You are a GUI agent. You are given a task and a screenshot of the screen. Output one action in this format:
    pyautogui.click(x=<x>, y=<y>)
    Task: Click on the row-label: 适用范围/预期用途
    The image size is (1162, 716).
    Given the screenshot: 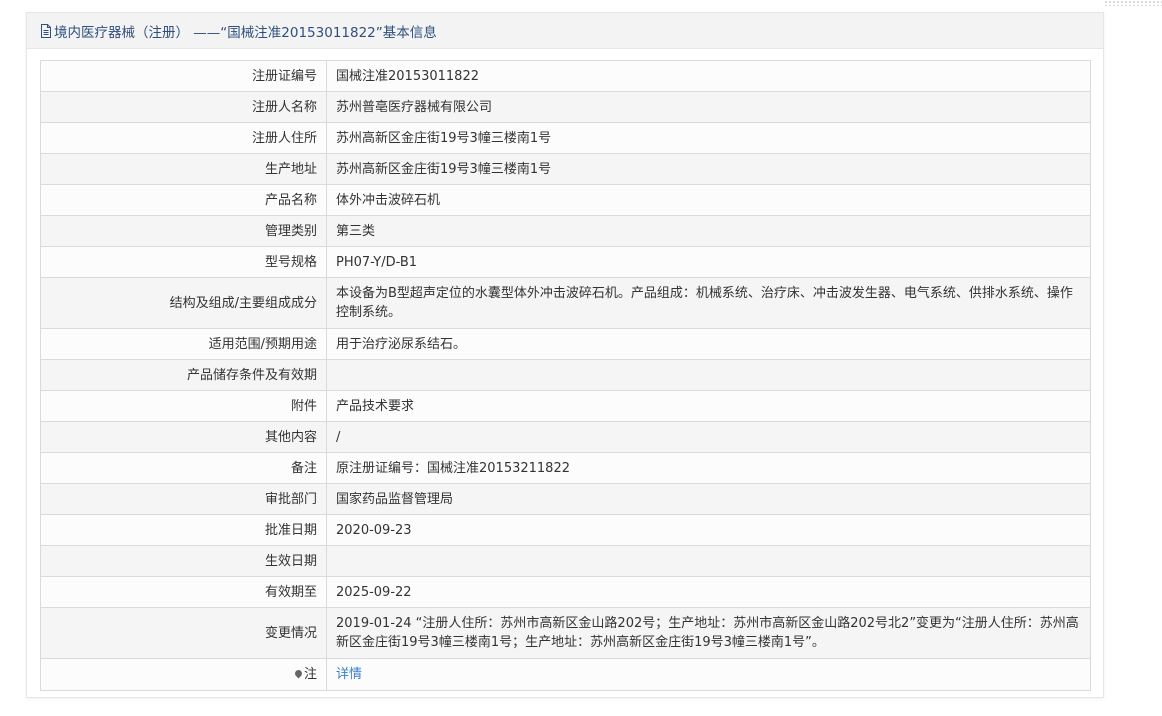 What is the action you would take?
    pyautogui.click(x=183, y=344)
    